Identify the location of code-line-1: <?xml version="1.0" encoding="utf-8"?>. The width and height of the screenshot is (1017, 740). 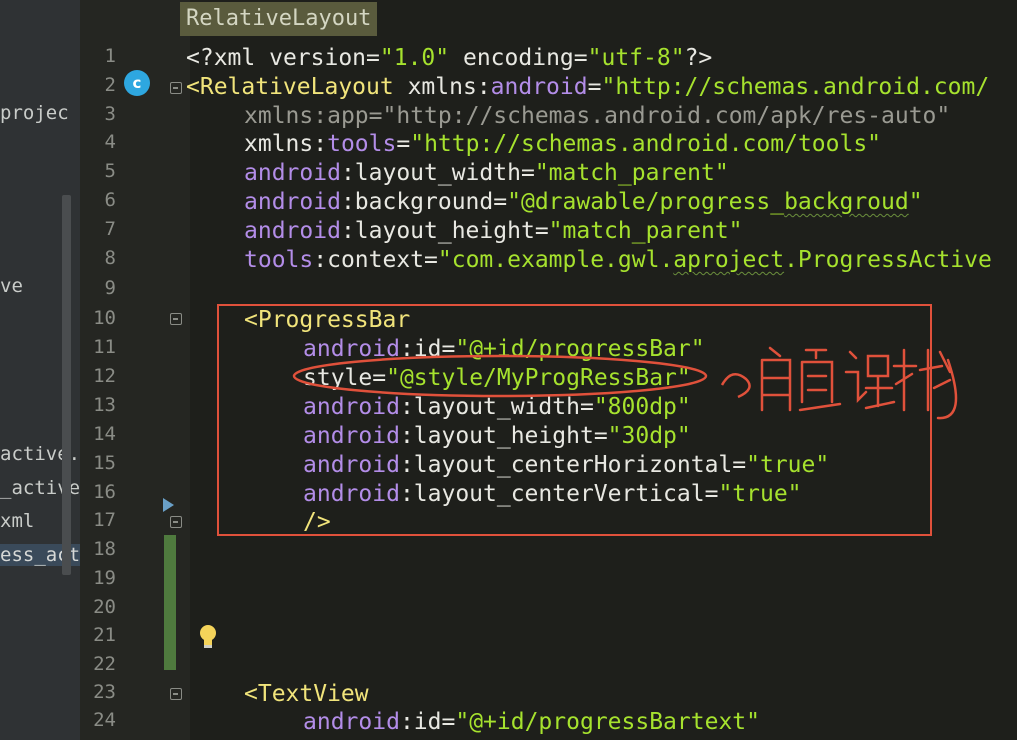
(449, 58).